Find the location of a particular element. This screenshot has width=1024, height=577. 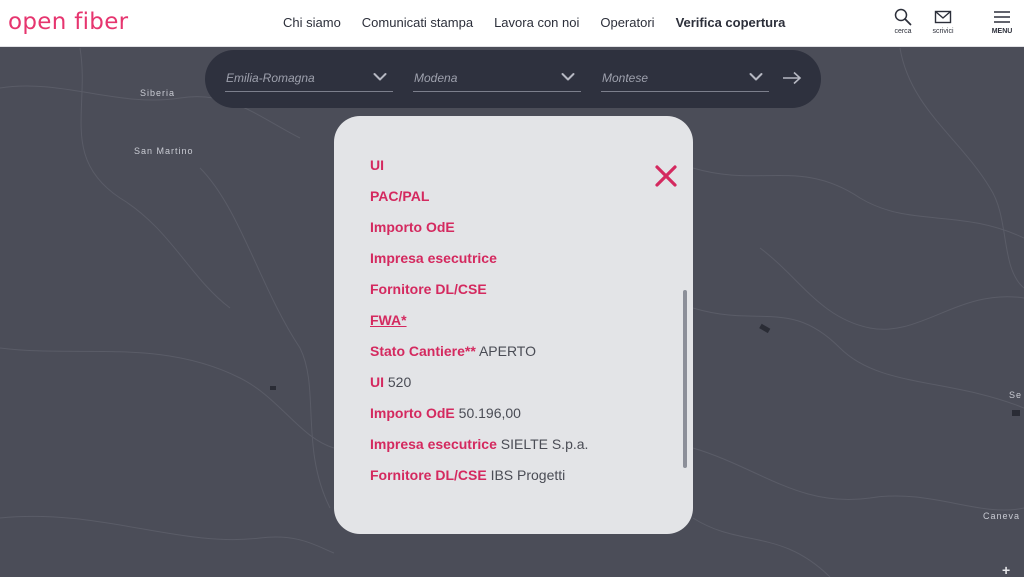

open-fiber-logo: open fiber is located at coordinates (68, 22).